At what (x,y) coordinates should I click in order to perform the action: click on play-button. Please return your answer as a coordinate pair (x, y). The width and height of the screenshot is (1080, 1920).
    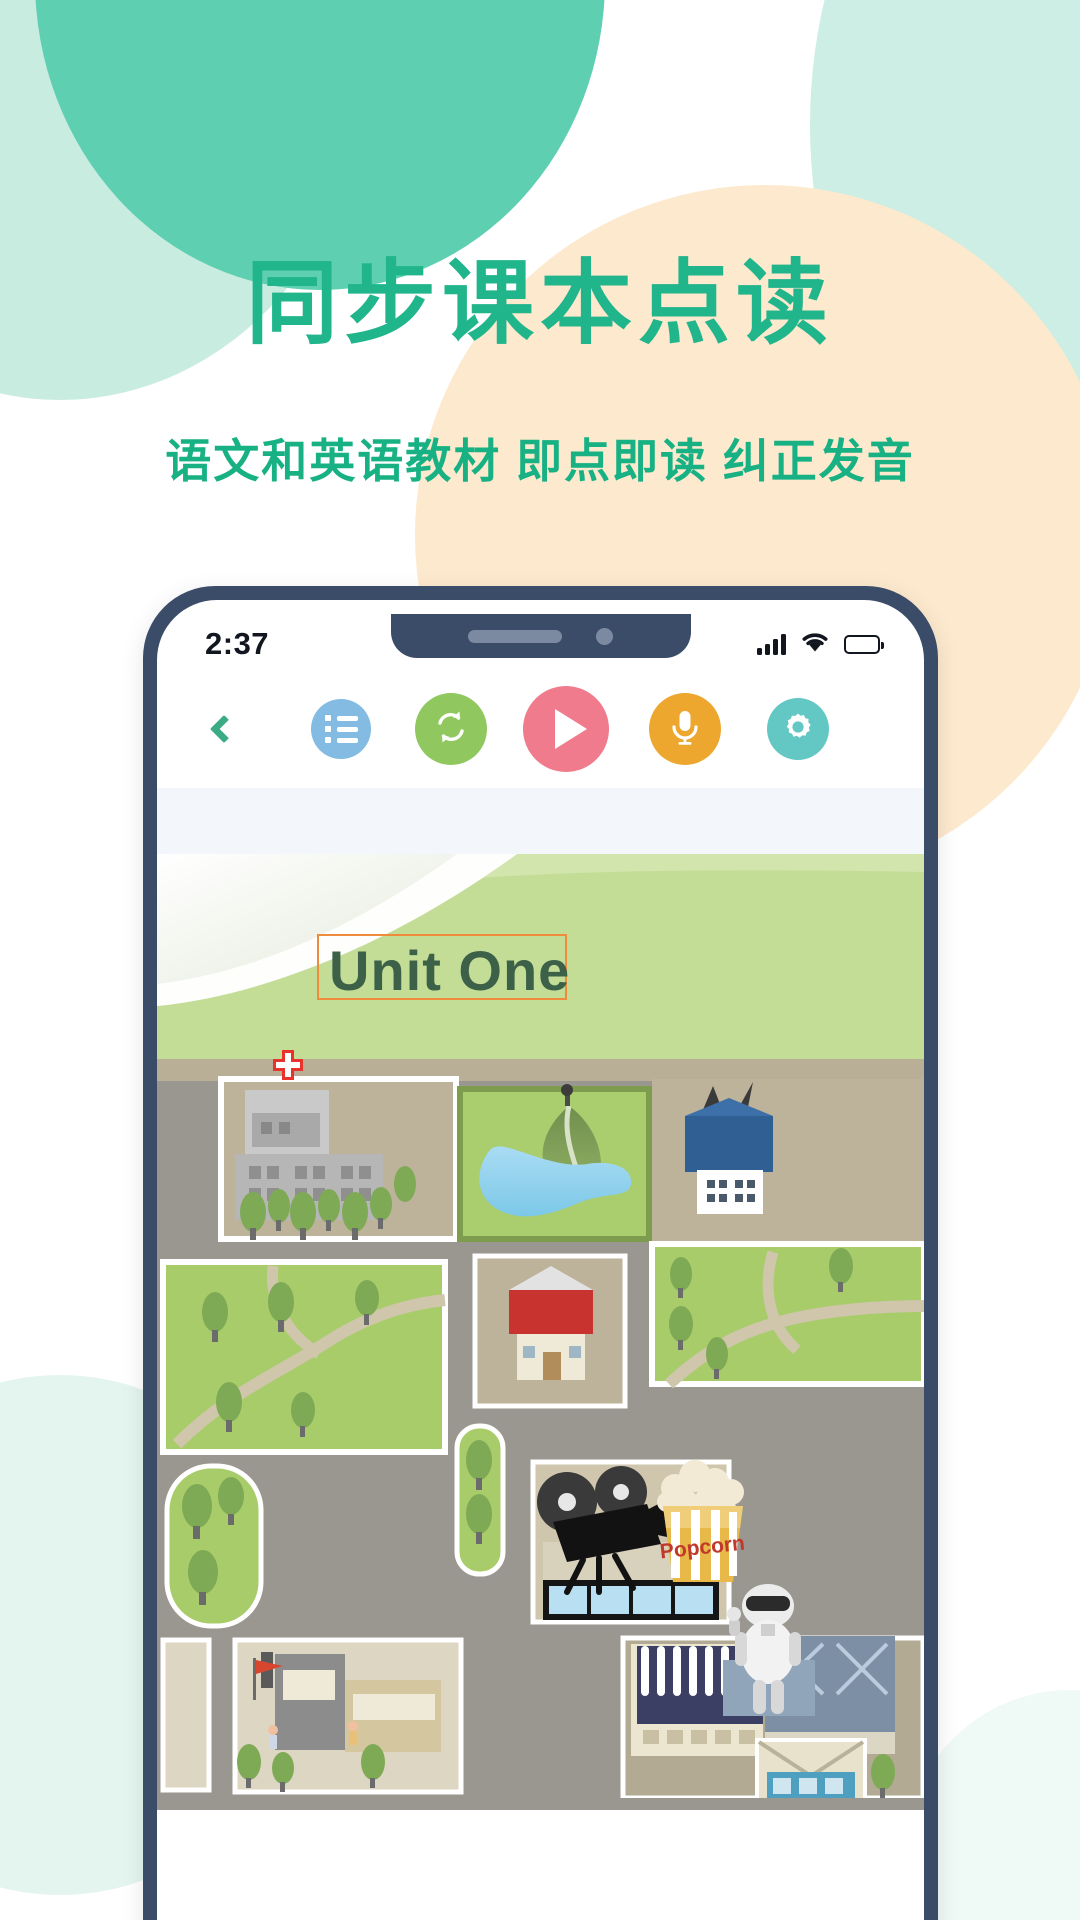
    Looking at the image, I should click on (566, 729).